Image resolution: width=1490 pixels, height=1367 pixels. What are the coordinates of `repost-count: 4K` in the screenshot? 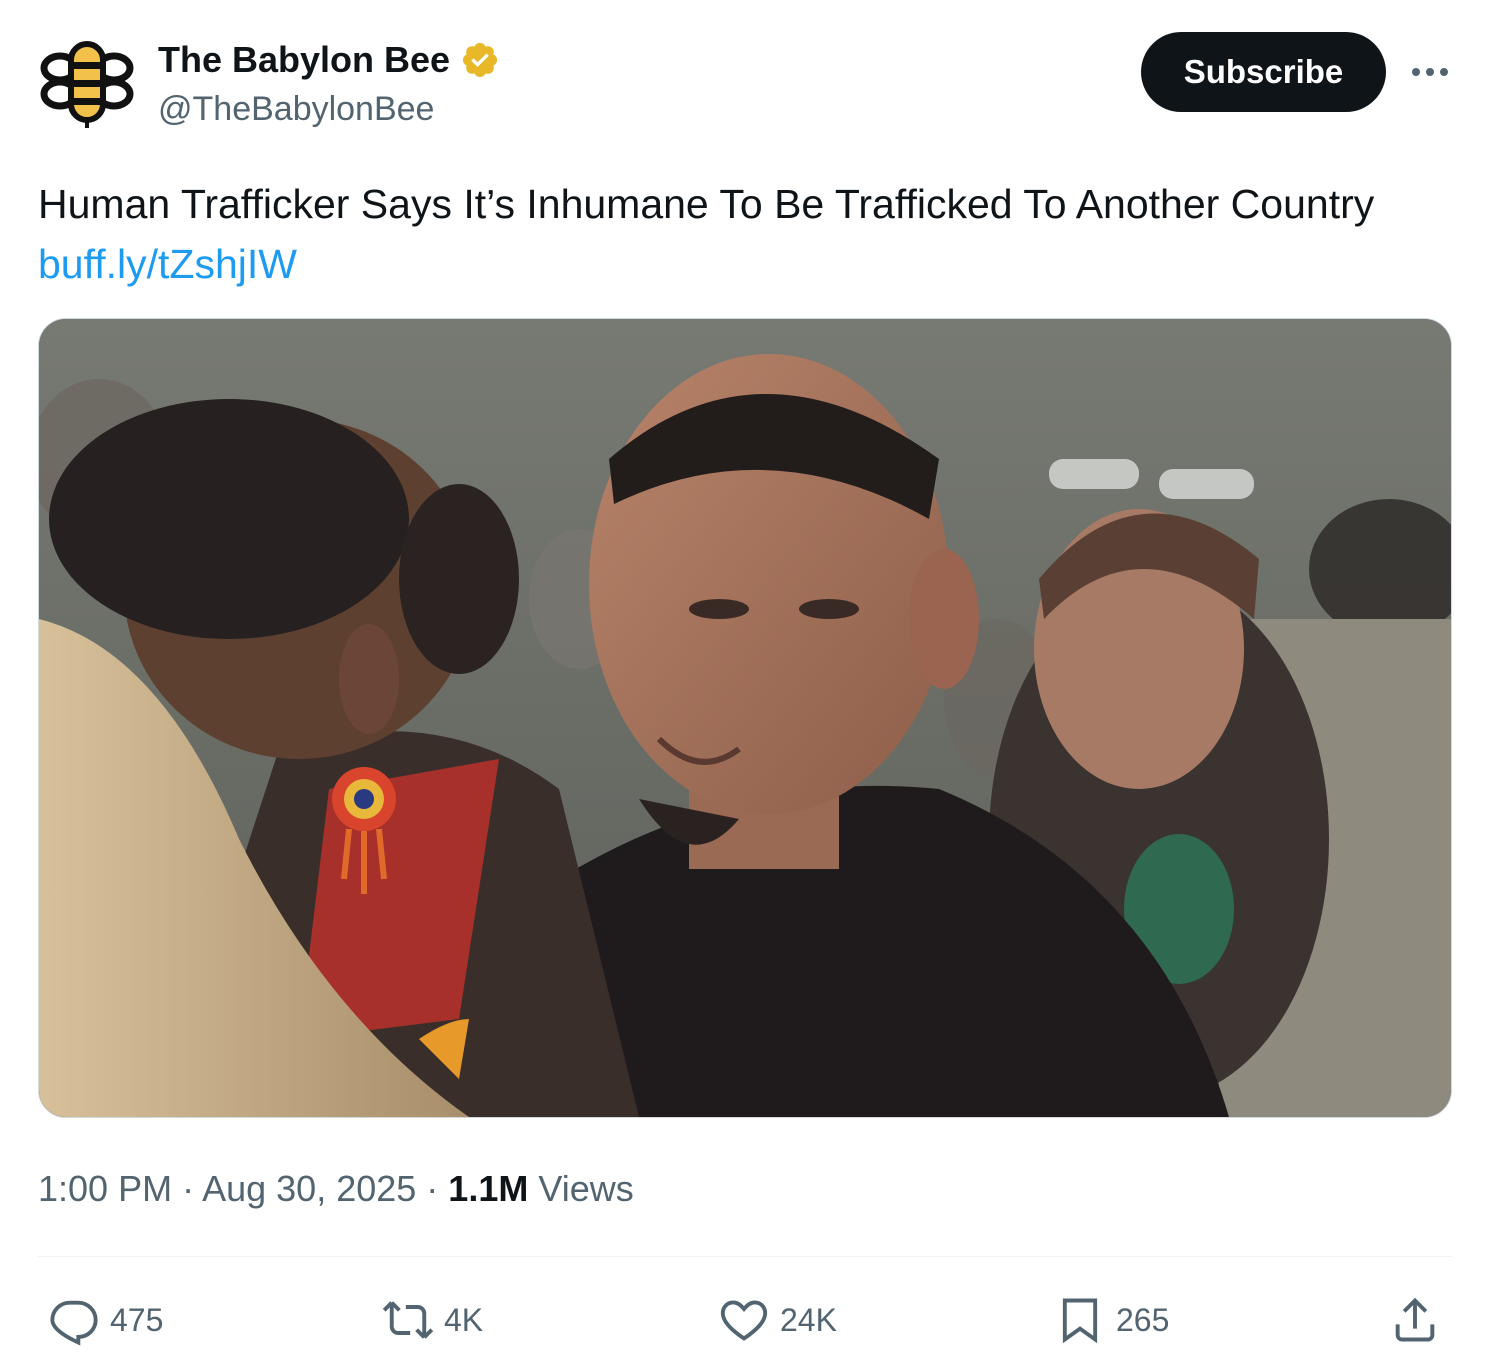 It's located at (464, 1319).